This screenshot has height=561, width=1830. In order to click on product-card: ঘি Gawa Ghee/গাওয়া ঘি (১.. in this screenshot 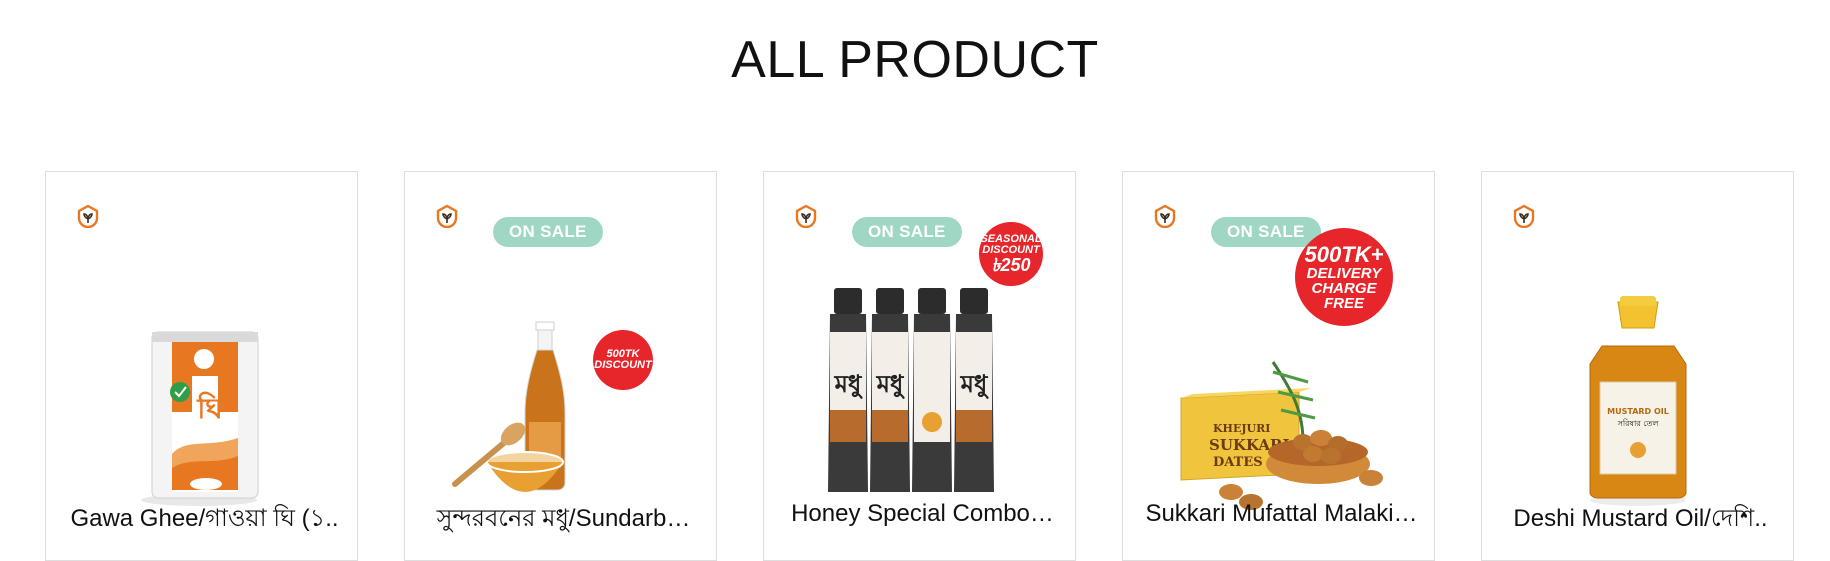, I will do `click(201, 366)`.